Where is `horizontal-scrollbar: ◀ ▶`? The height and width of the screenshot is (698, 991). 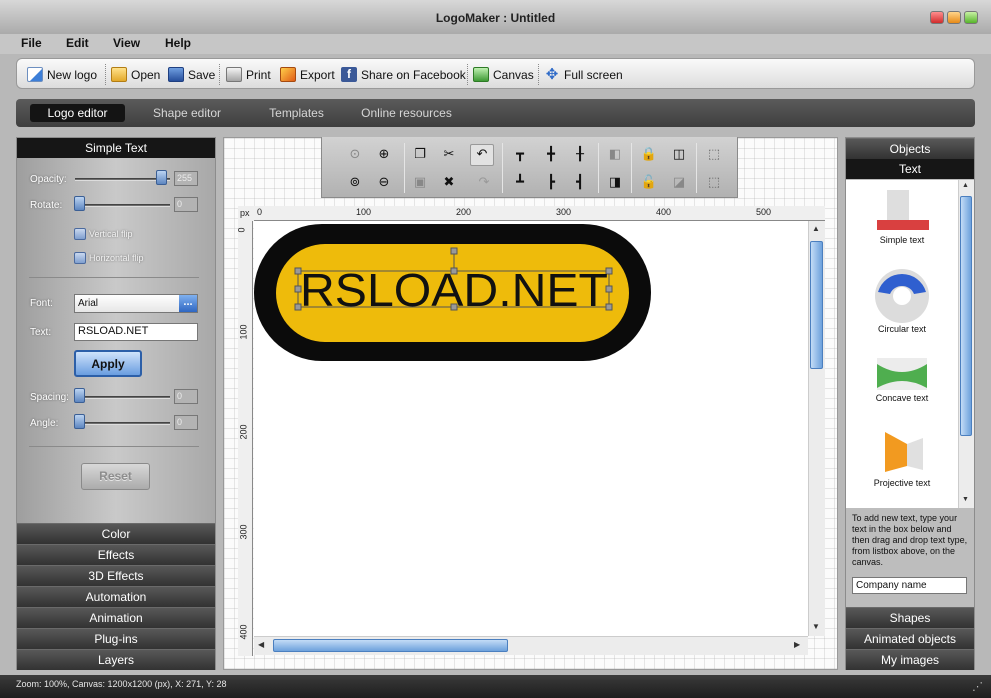 horizontal-scrollbar: ◀ ▶ is located at coordinates (531, 645).